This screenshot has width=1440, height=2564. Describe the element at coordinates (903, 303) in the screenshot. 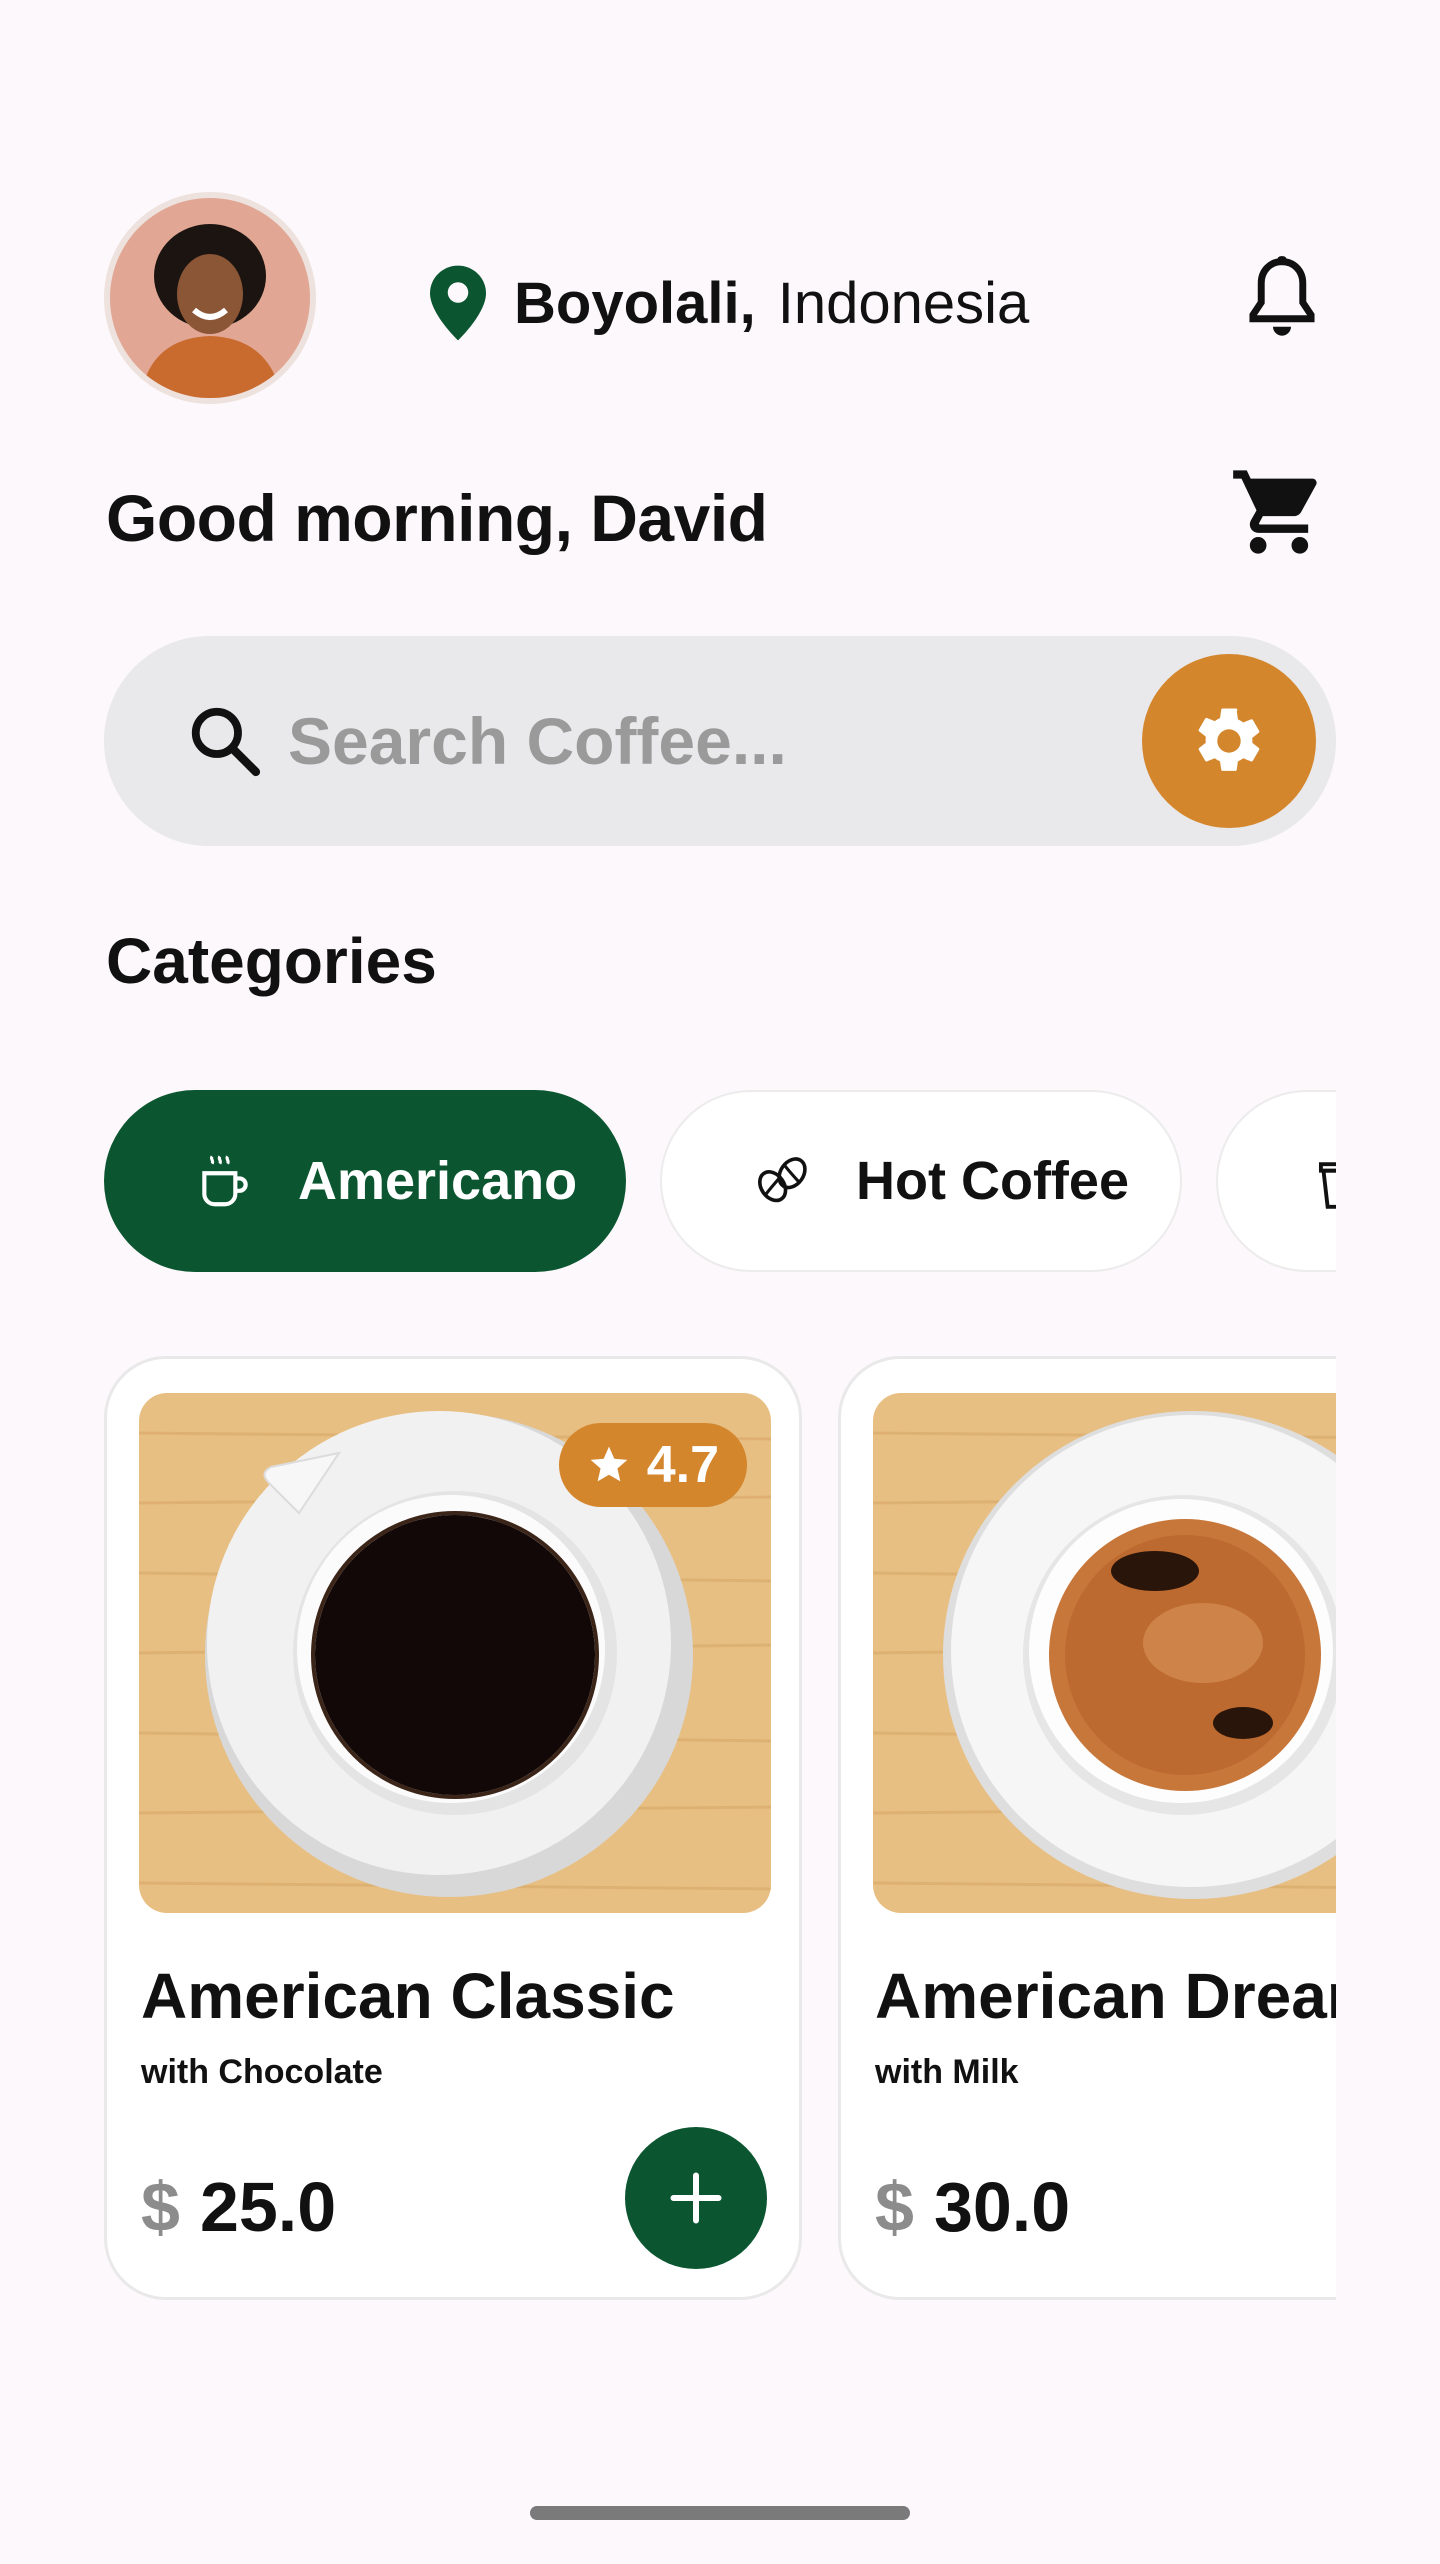

I see `location-country: Indonesia` at that location.